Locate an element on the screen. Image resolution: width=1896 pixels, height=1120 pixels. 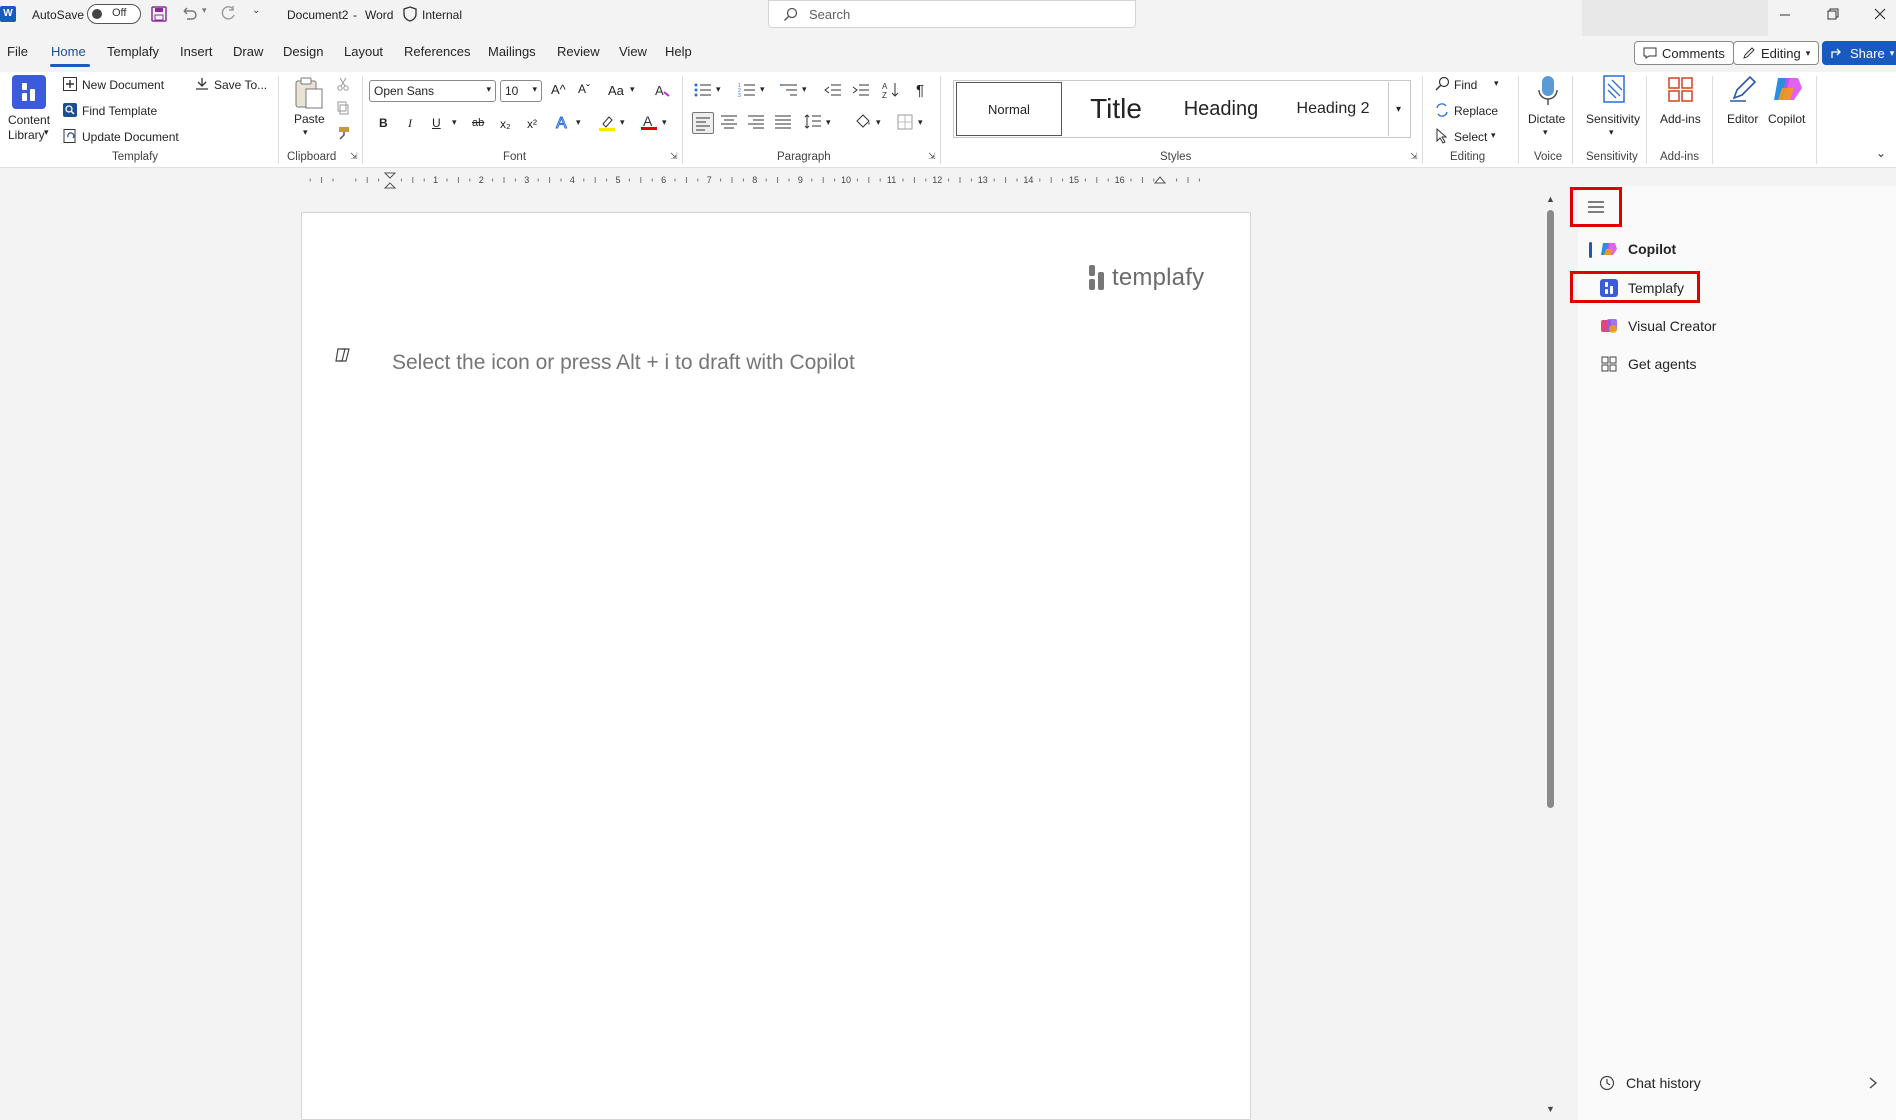
find-button: Find is located at coordinates (1465, 85).